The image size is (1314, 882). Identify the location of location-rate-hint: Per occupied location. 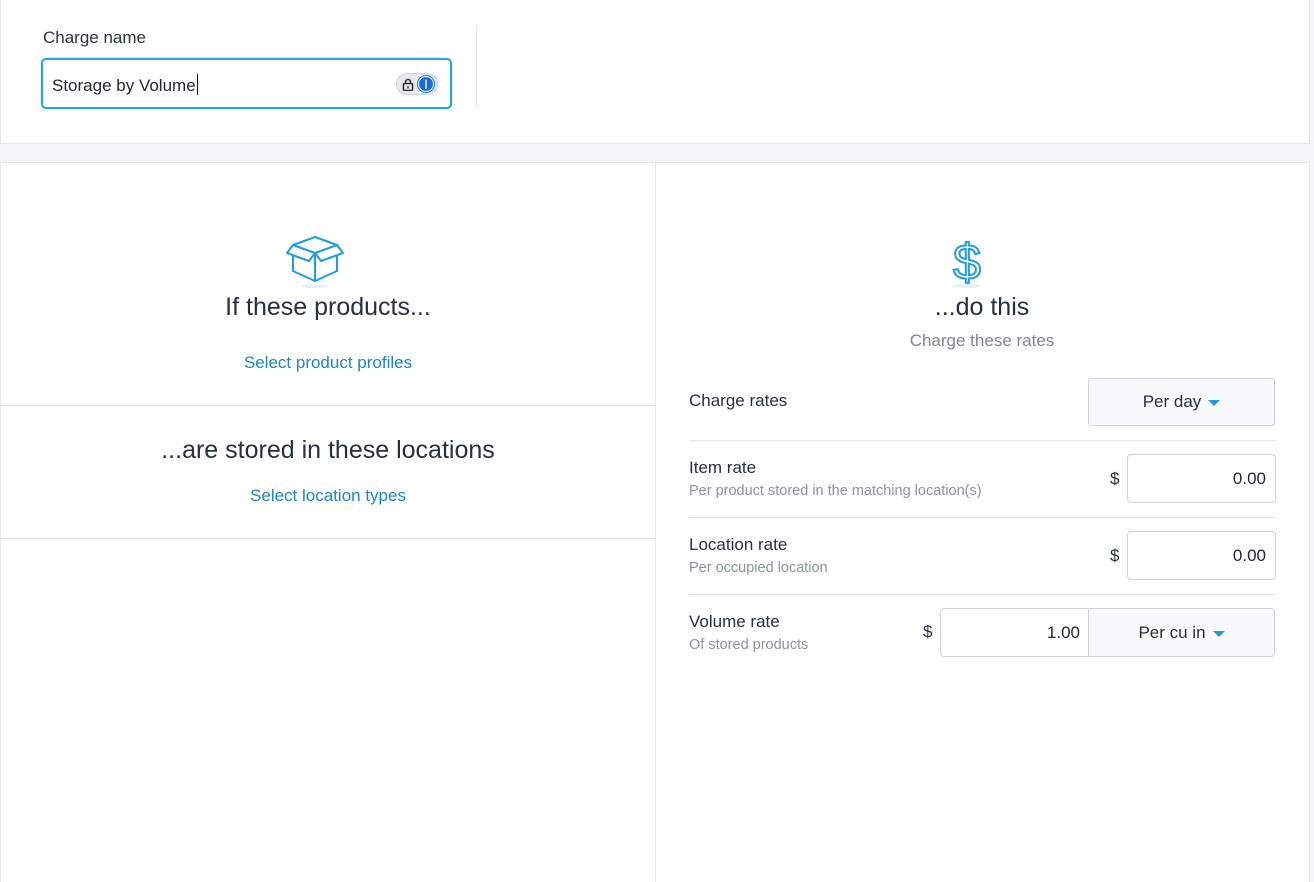
(758, 568).